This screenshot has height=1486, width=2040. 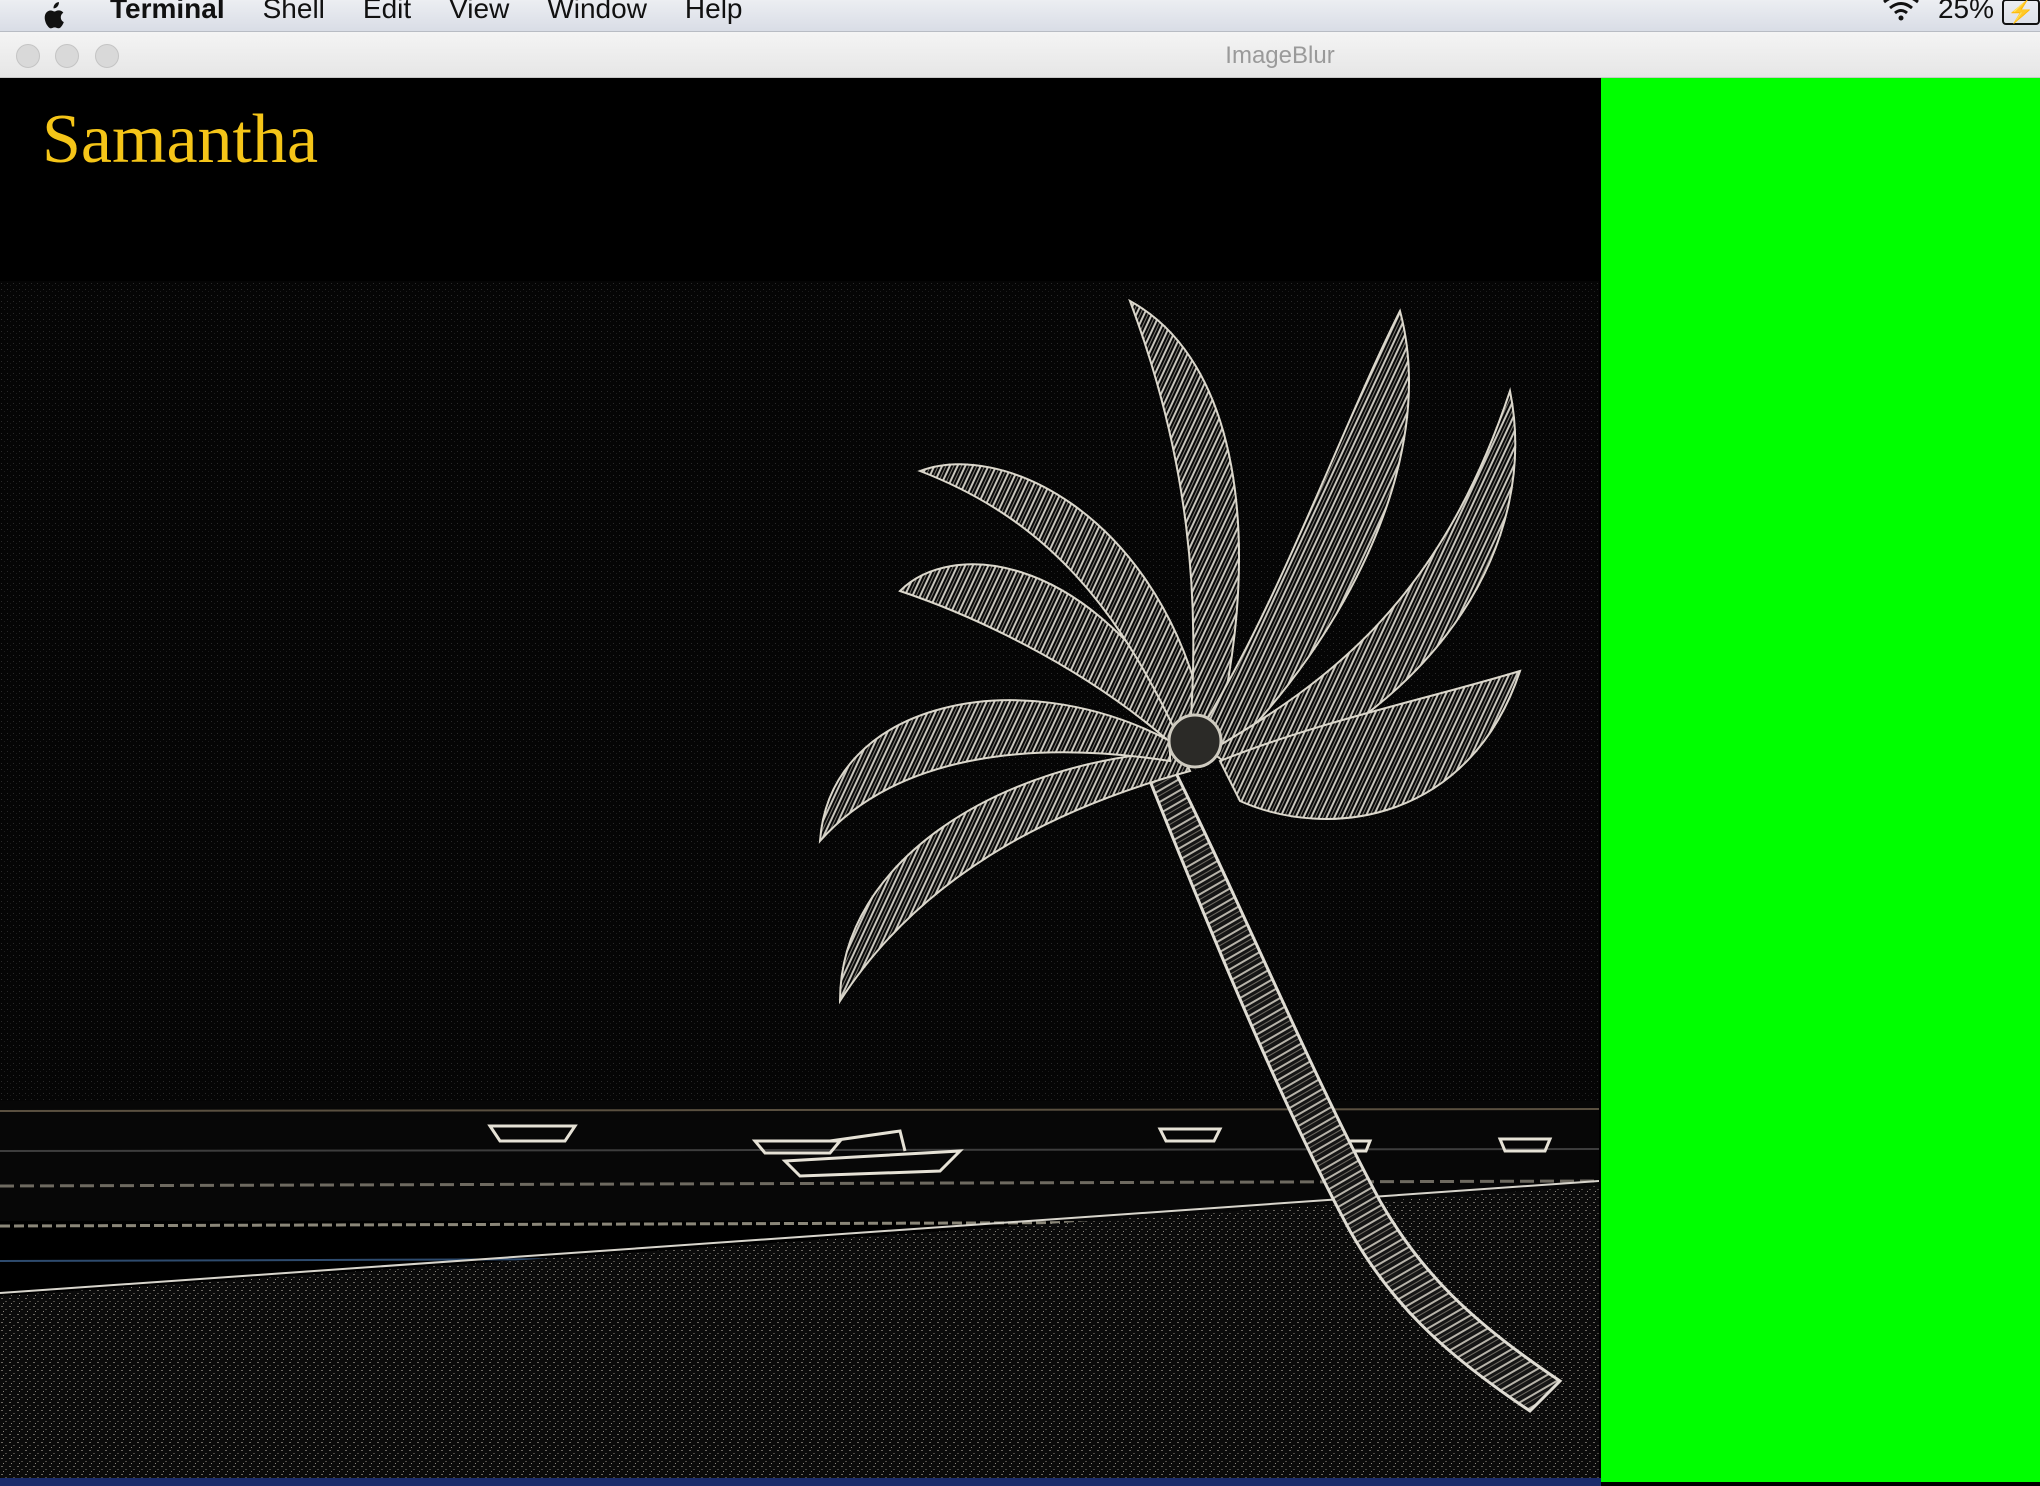 I want to click on menu-bar-status: 25% ⚡, so click(x=1961, y=16).